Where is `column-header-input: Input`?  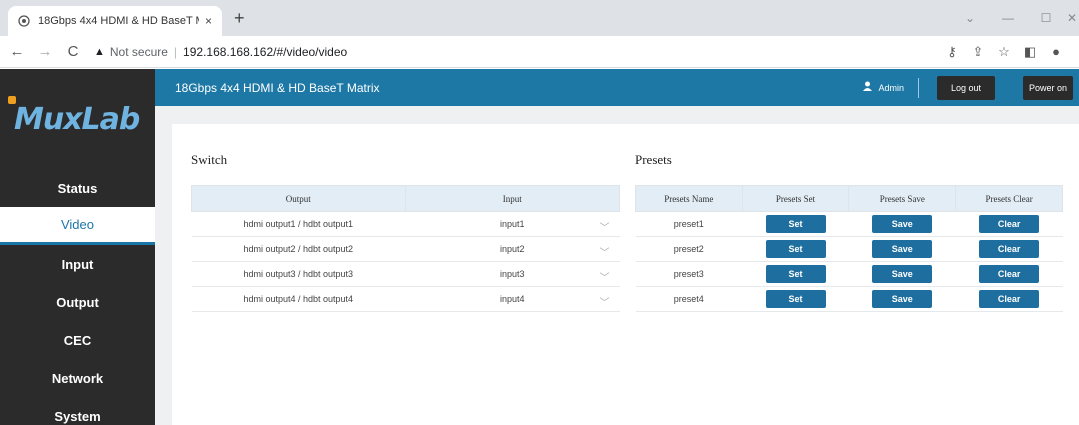
column-header-input: Input is located at coordinates (512, 198).